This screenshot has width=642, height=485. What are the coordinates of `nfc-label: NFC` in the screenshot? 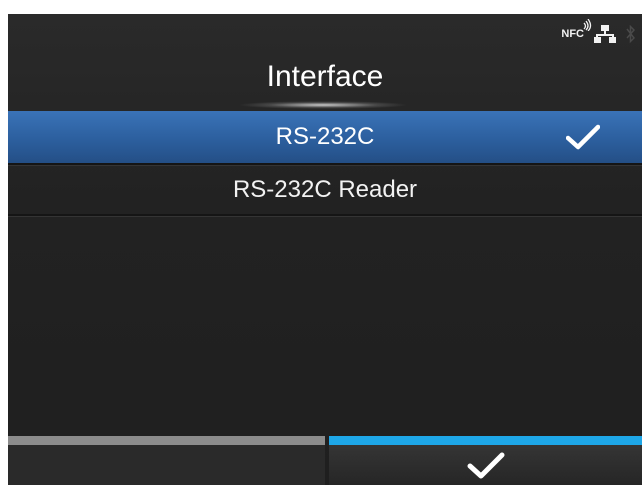 It's located at (572, 34).